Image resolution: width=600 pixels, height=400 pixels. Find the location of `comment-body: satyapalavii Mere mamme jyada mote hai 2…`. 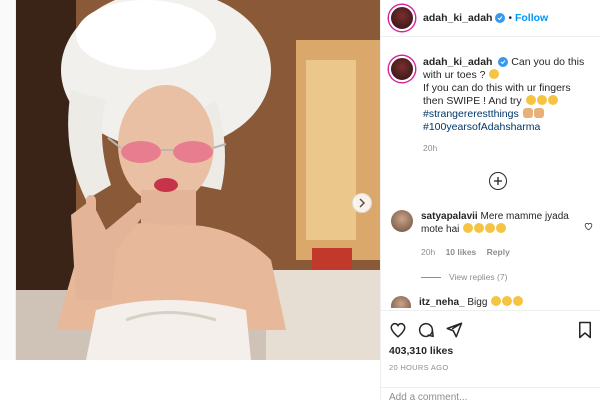

comment-body: satyapalavii Mere mamme jyada mote hai 2… is located at coordinates (501, 234).